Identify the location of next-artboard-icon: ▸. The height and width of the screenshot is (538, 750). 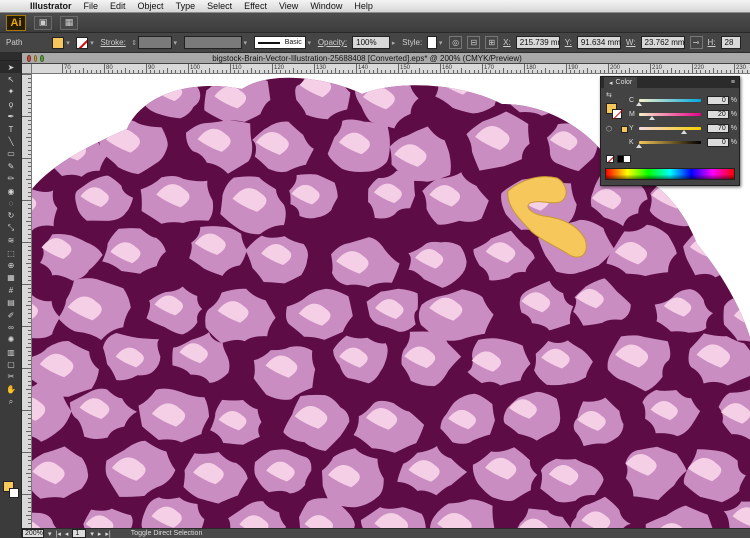
(100, 534).